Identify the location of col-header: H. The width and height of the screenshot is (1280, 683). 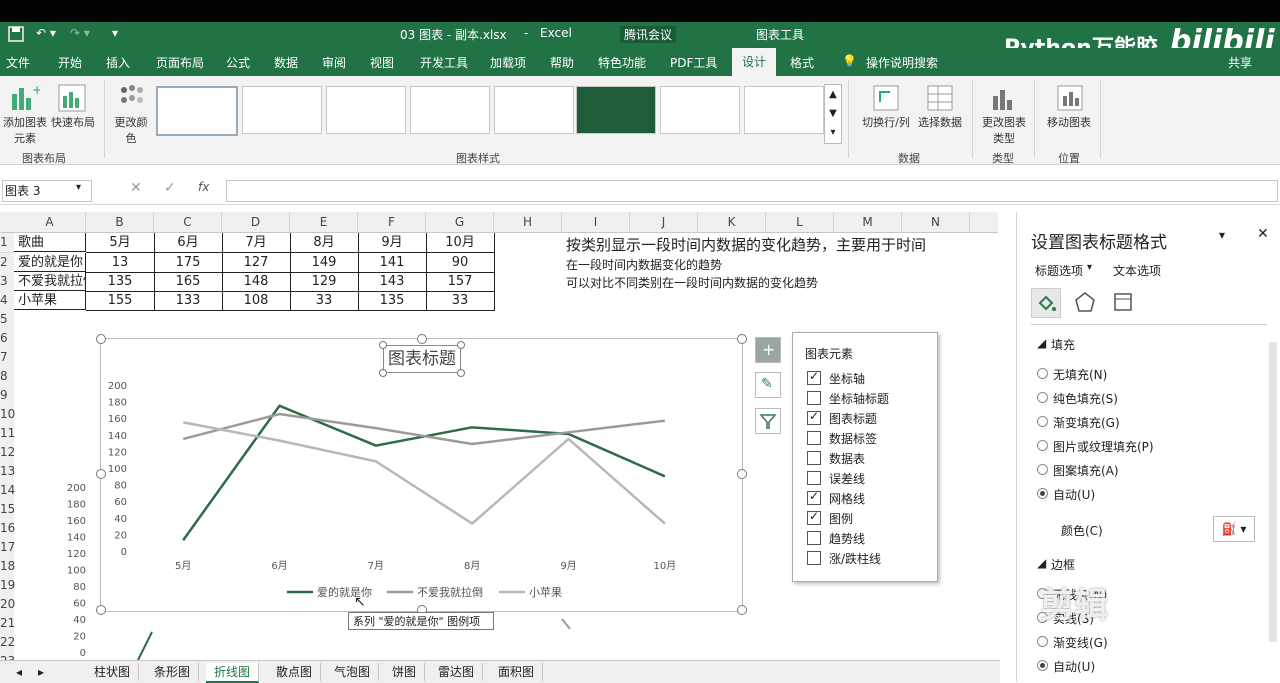
(528, 222).